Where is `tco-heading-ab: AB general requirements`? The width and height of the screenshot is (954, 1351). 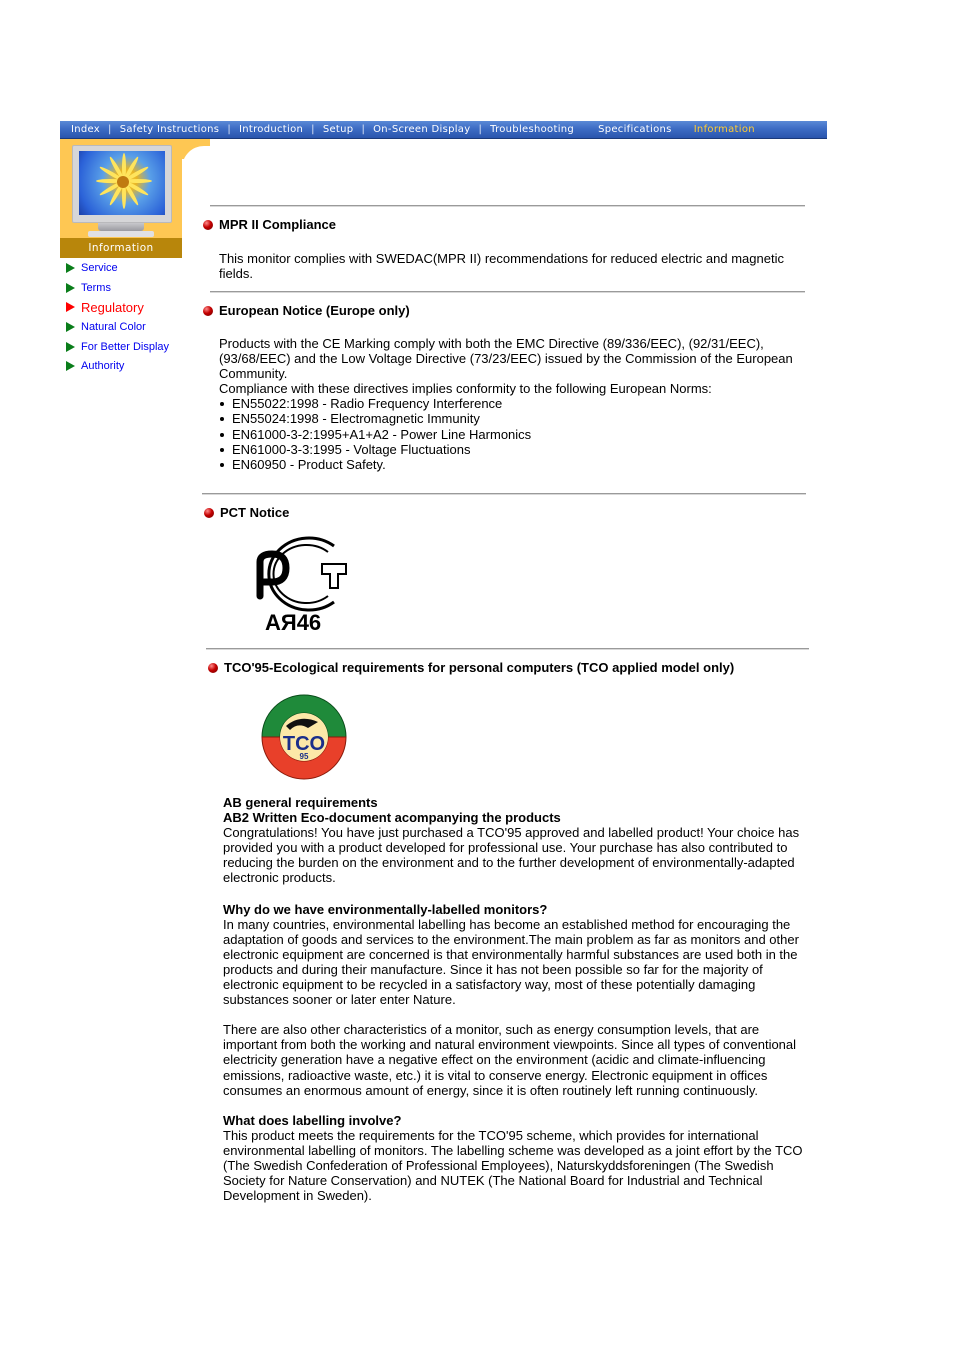
tco-heading-ab: AB general requirements is located at coordinates (300, 802).